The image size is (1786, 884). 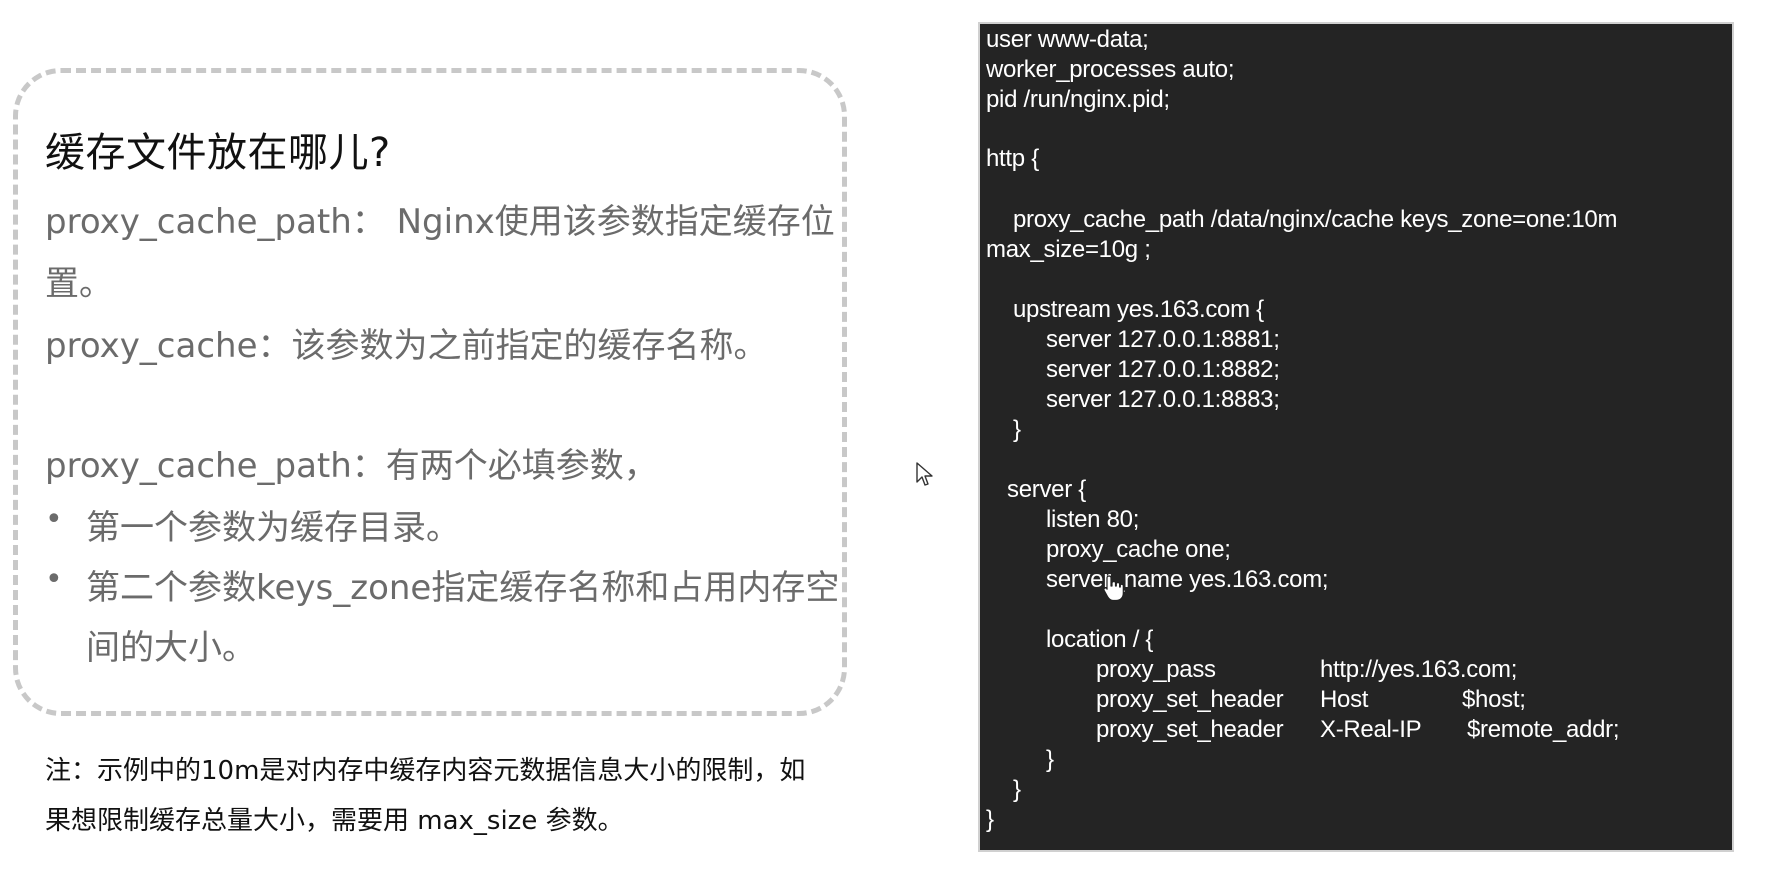 I want to click on note-line2: 果想限制缓存总量大小，需要用 max_size 参数。, so click(x=334, y=821).